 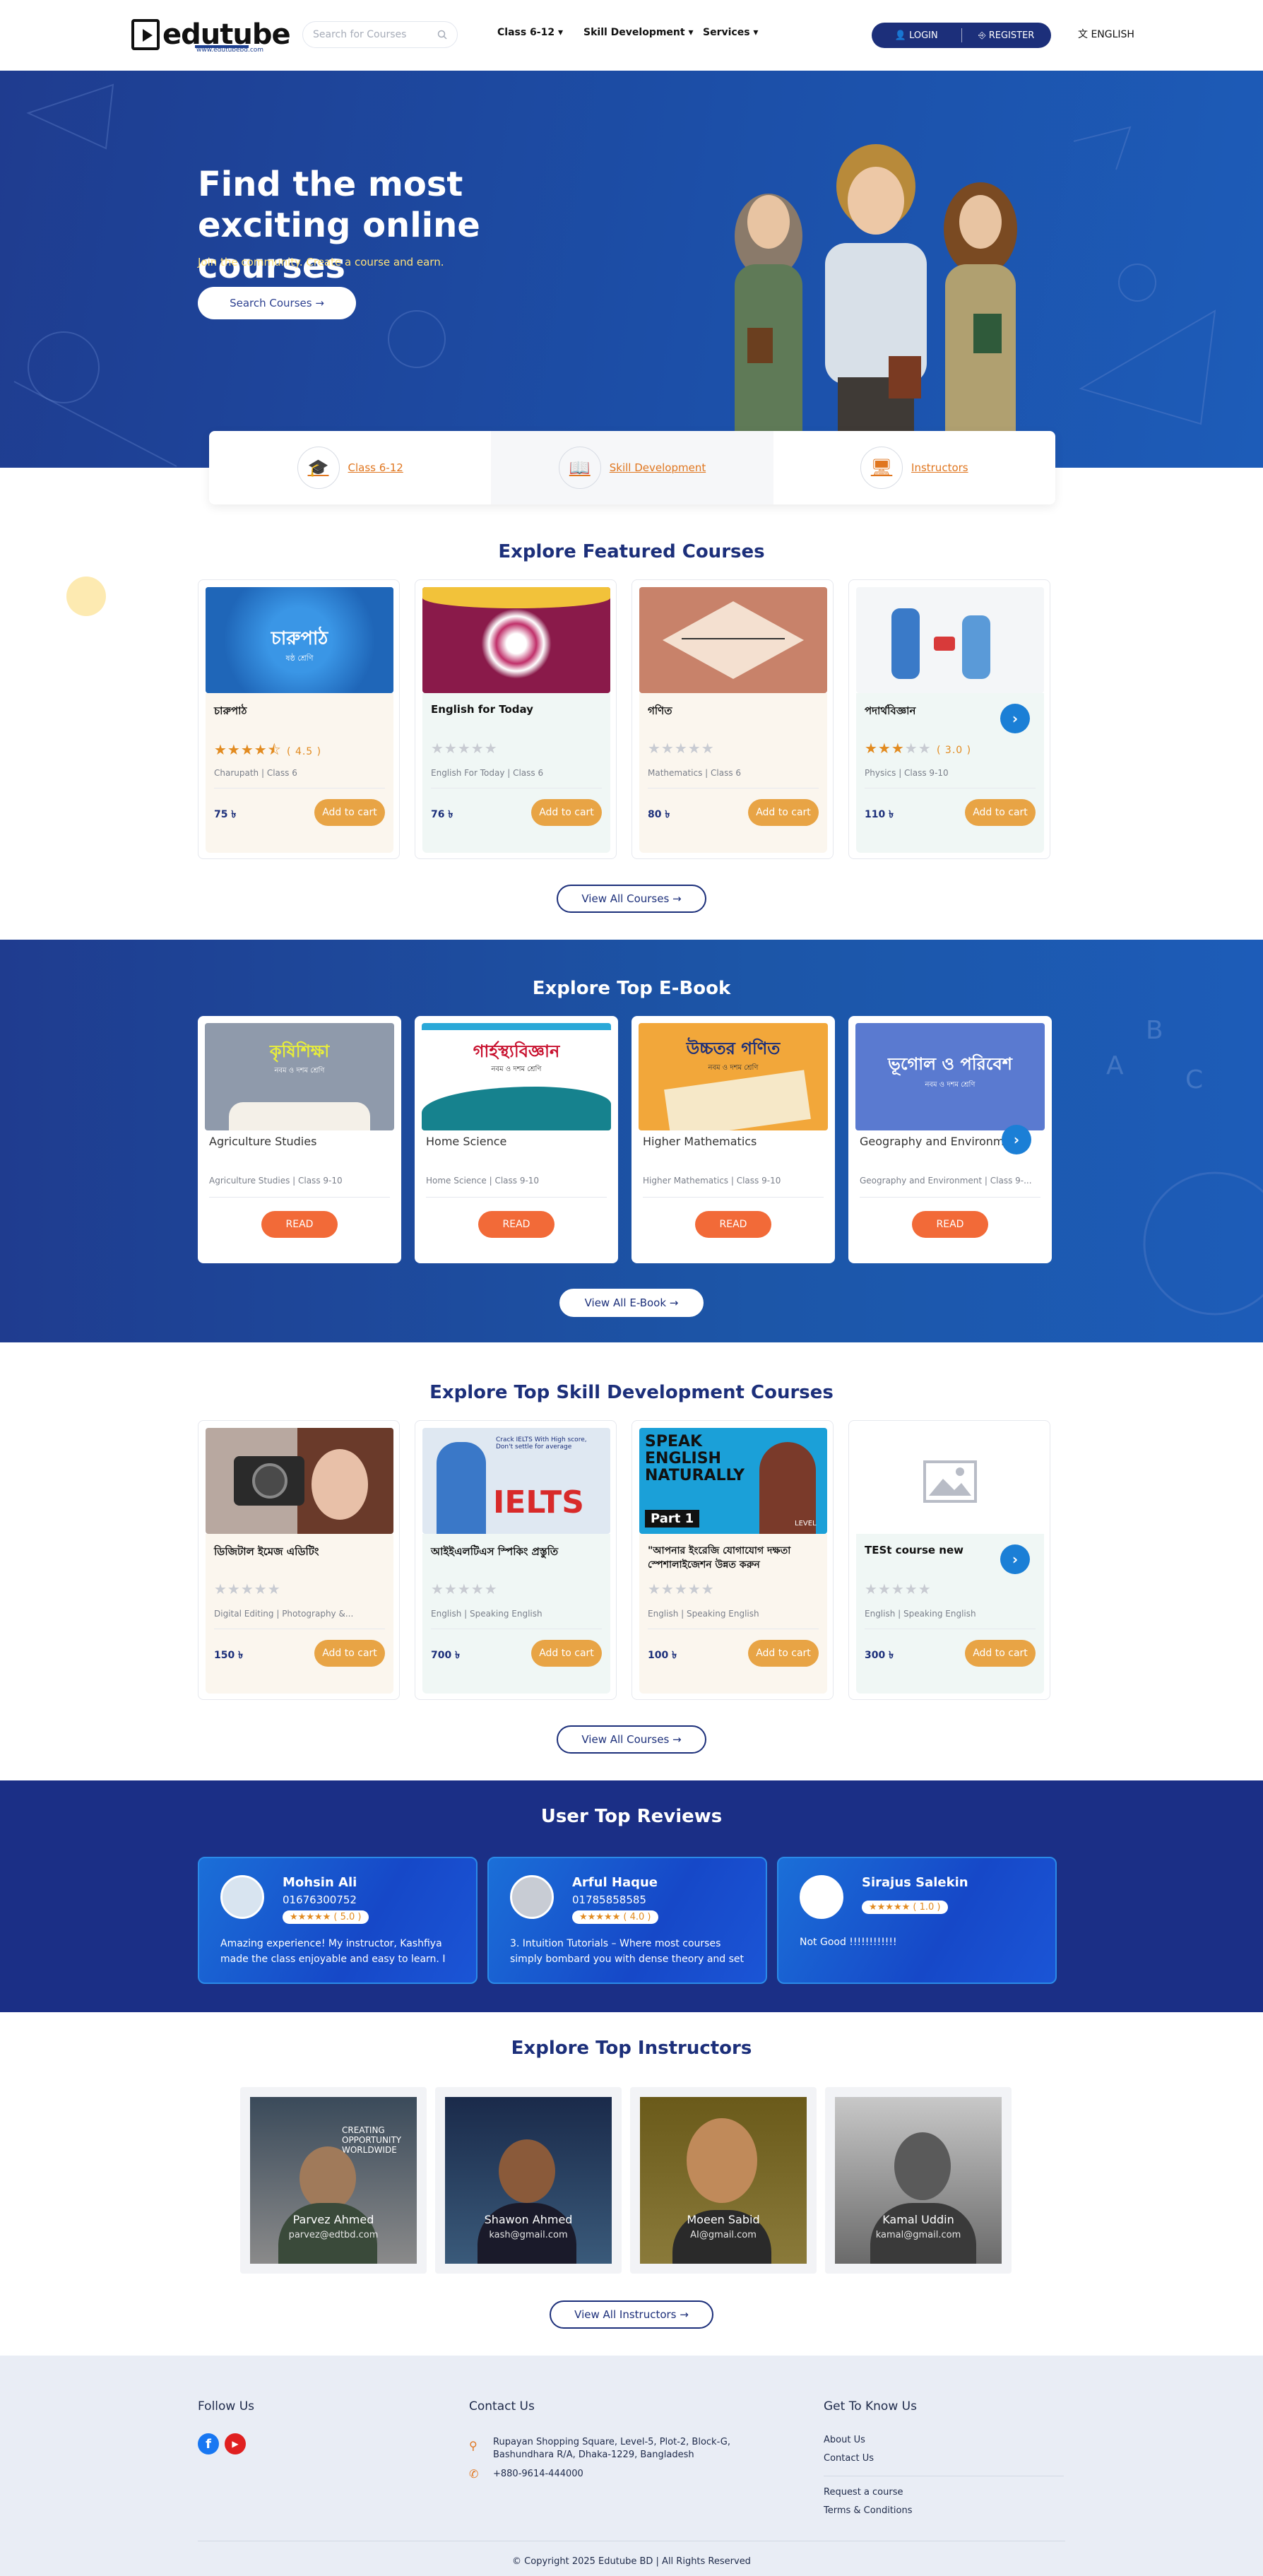 What do you see at coordinates (579, 468) in the screenshot?
I see `book-icon: 📖` at bounding box center [579, 468].